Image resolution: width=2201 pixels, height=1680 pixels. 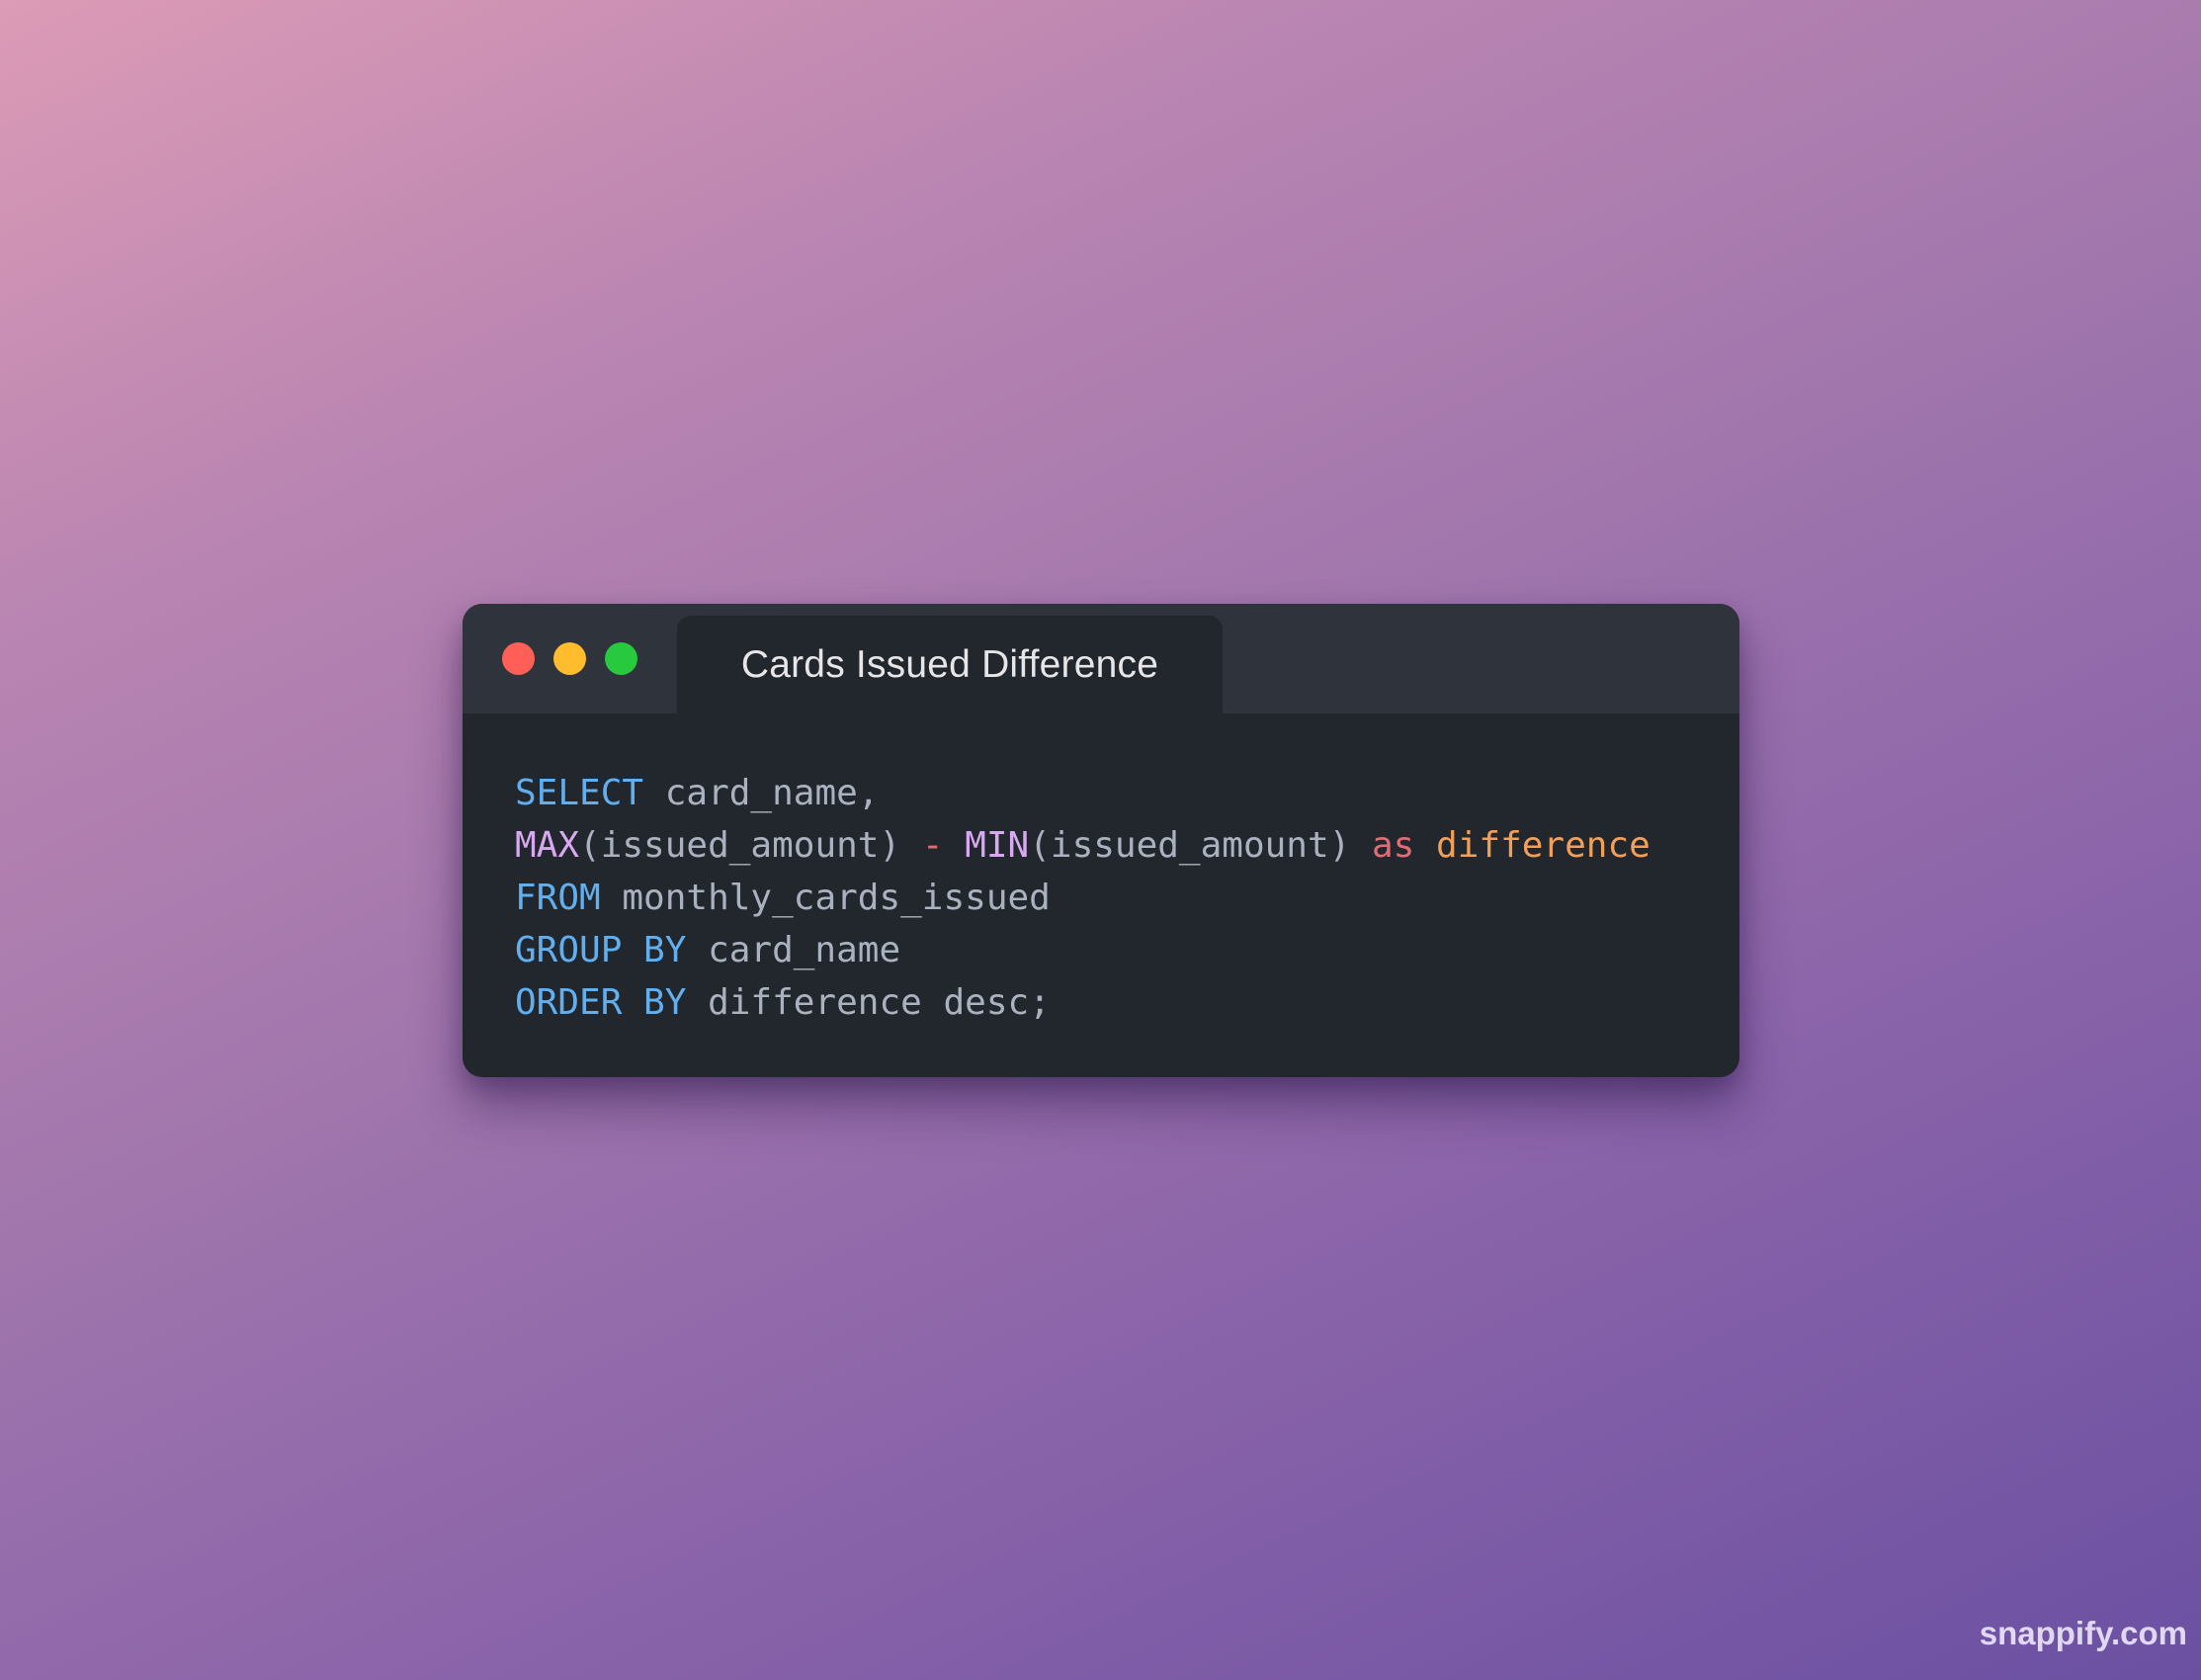 I want to click on tab-title: Cards Issued Difference, so click(x=949, y=664).